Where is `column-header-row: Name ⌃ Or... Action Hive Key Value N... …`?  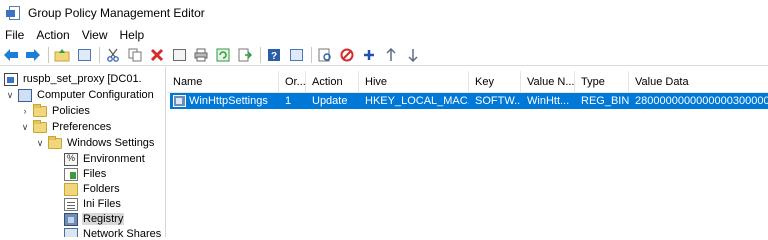
column-header-row: Name ⌃ Or... Action Hive Key Value N... … is located at coordinates (467, 82).